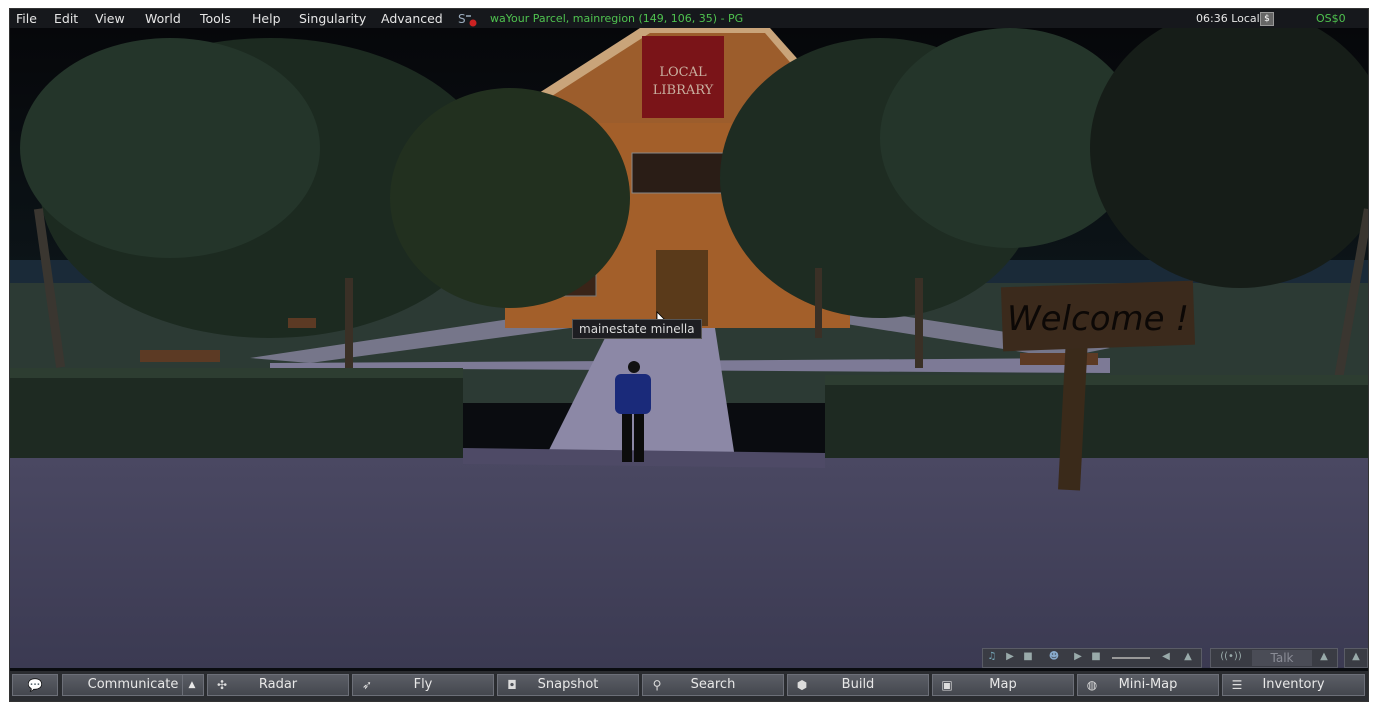  Describe the element at coordinates (512, 685) in the screenshot. I see `camera-icon: ◘` at that location.